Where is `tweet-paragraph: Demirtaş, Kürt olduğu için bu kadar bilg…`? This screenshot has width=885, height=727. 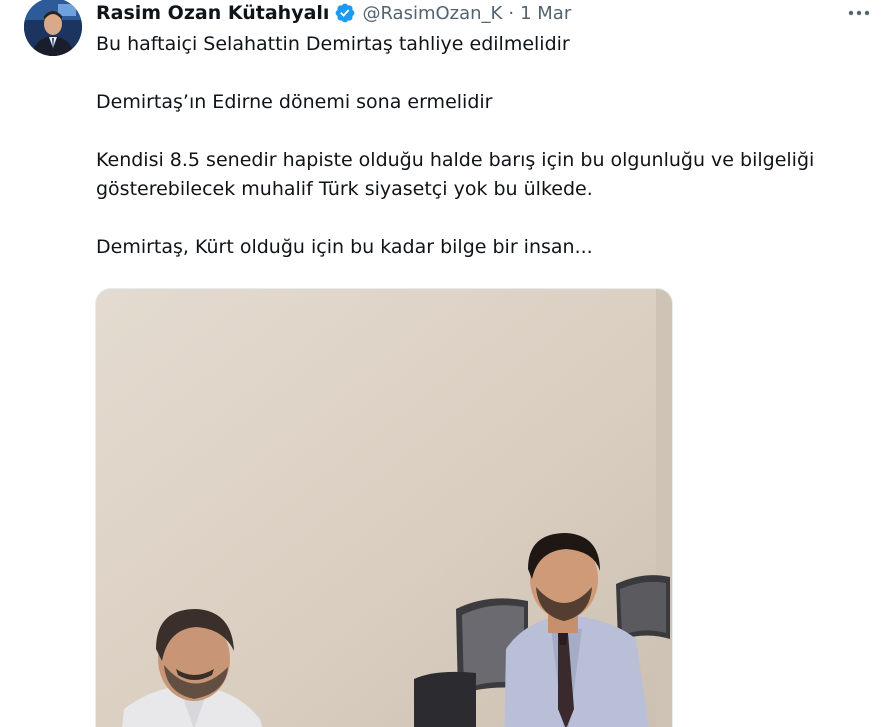
tweet-paragraph: Demirtaş, Kürt olduğu için bu kadar bilg… is located at coordinates (344, 247).